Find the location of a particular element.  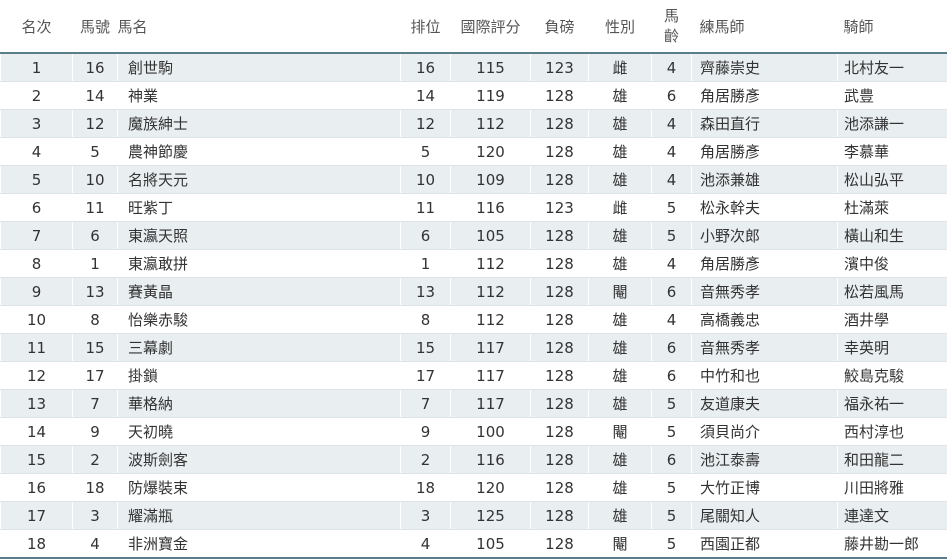

cell-jockey: 松若風馬 is located at coordinates (892, 292).